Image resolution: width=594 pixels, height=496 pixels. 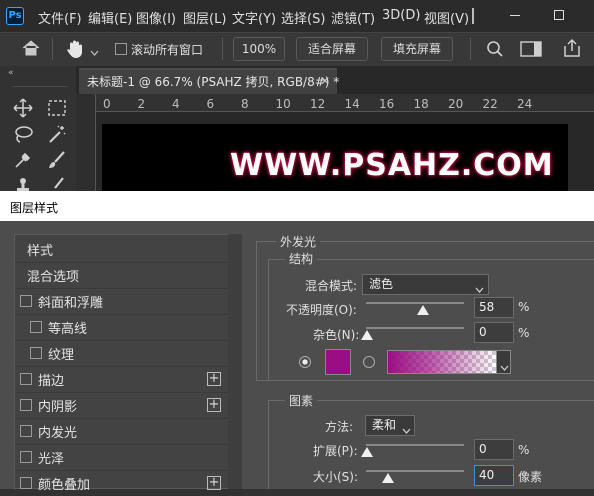 What do you see at coordinates (525, 104) in the screenshot?
I see `ruler-tick-label: 24` at bounding box center [525, 104].